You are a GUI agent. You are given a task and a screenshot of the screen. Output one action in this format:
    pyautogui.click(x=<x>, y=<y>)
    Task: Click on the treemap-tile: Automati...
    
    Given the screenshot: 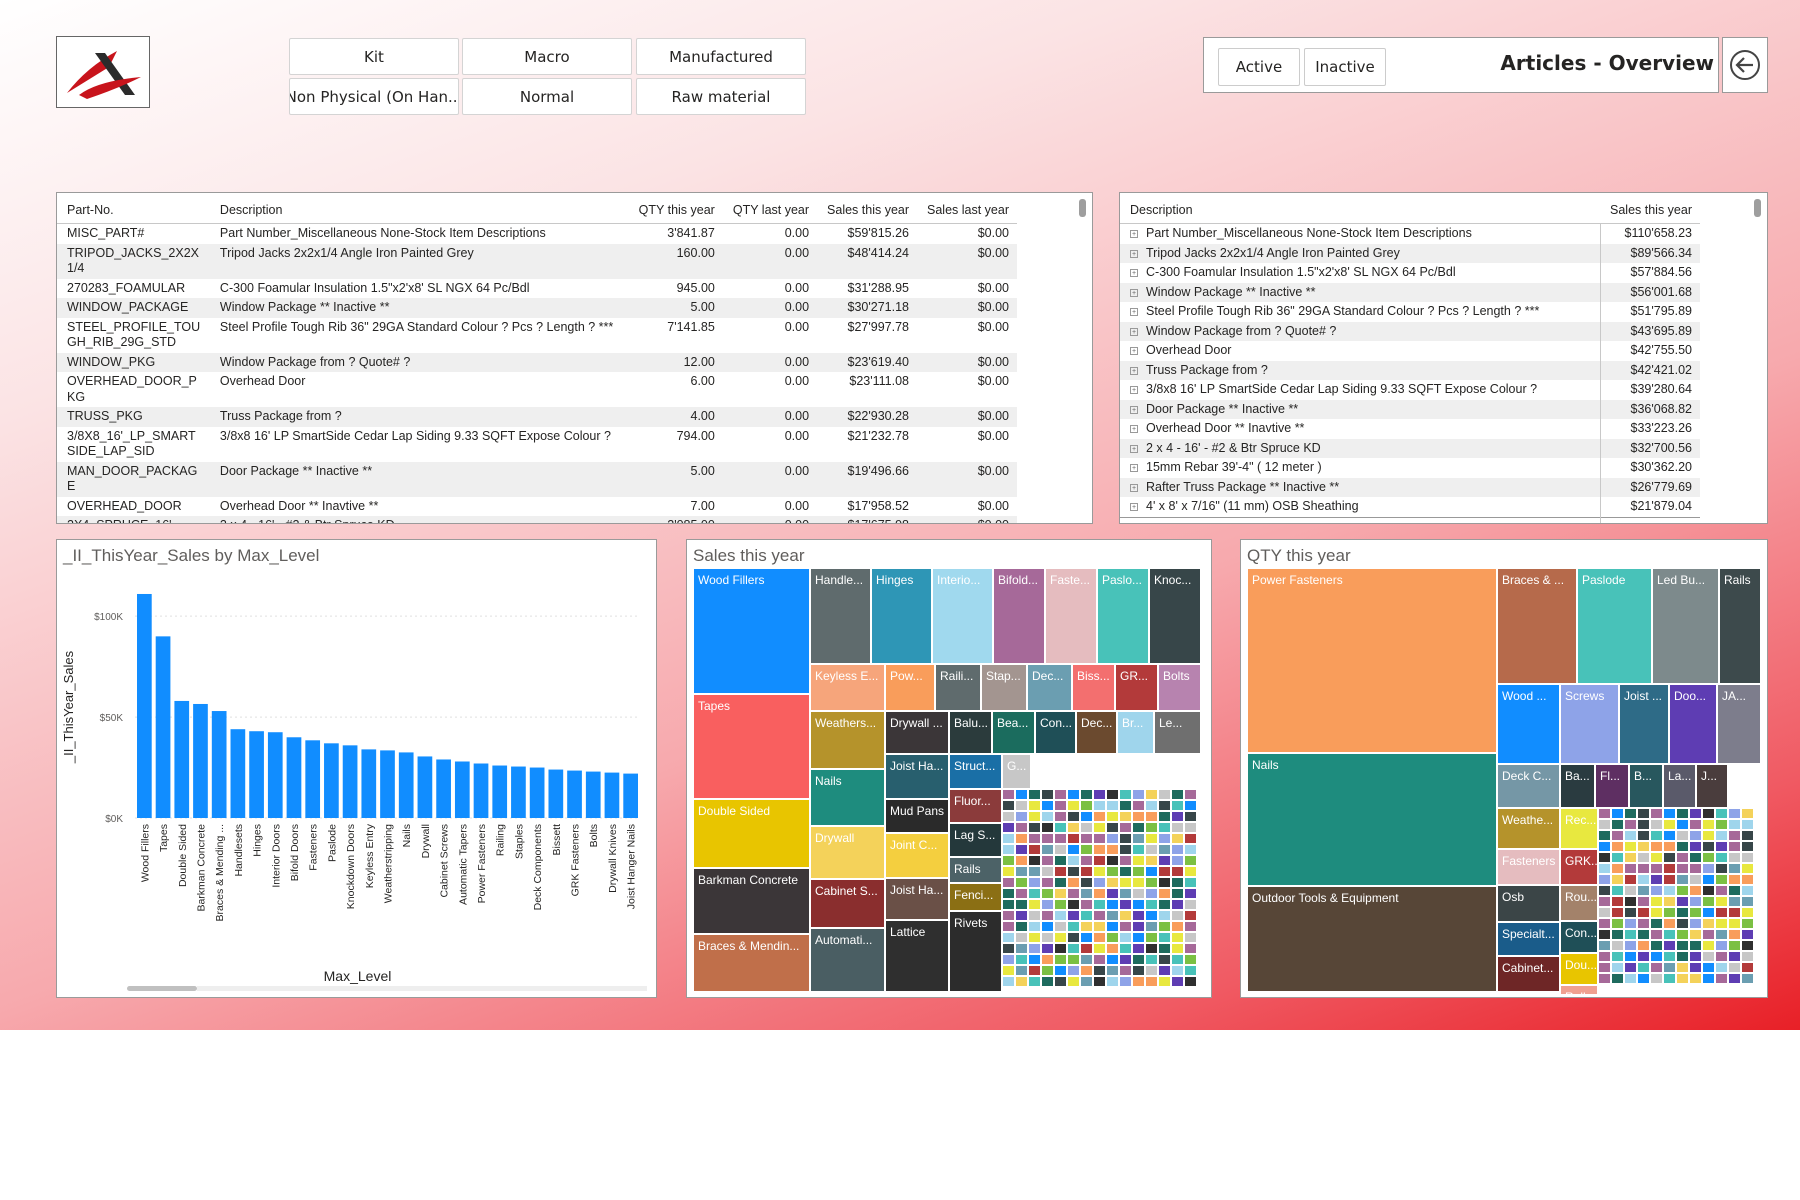 What is the action you would take?
    pyautogui.click(x=847, y=960)
    